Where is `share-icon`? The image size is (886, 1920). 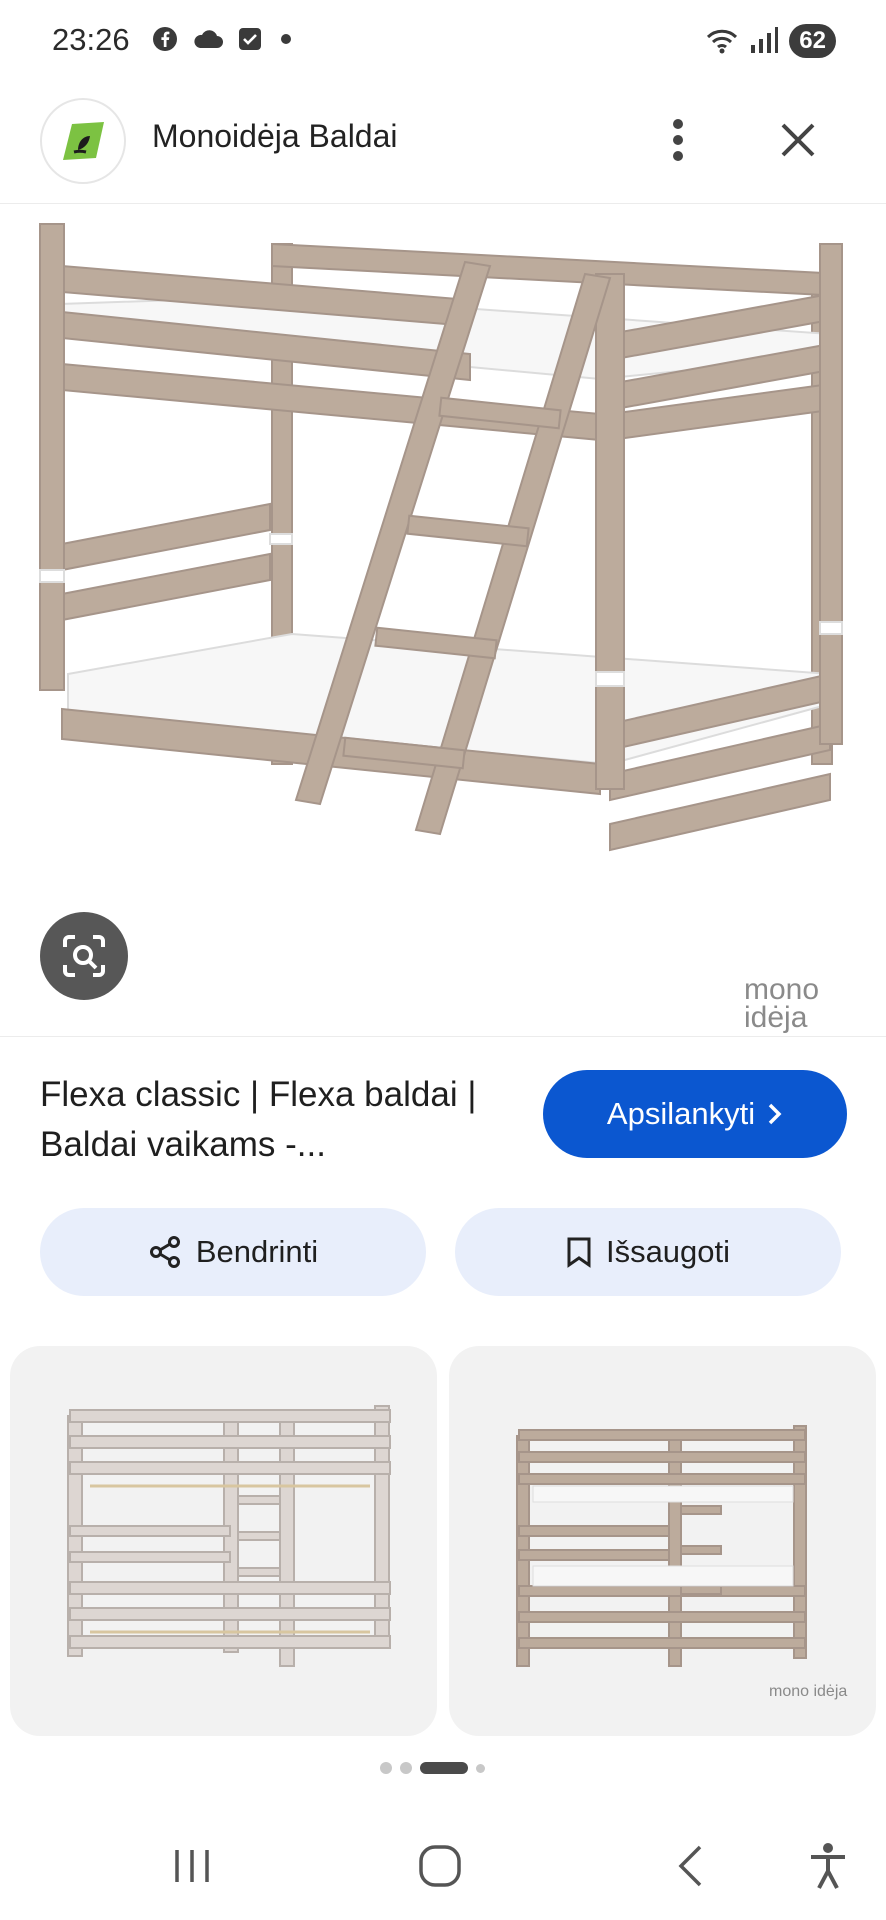 share-icon is located at coordinates (164, 1252).